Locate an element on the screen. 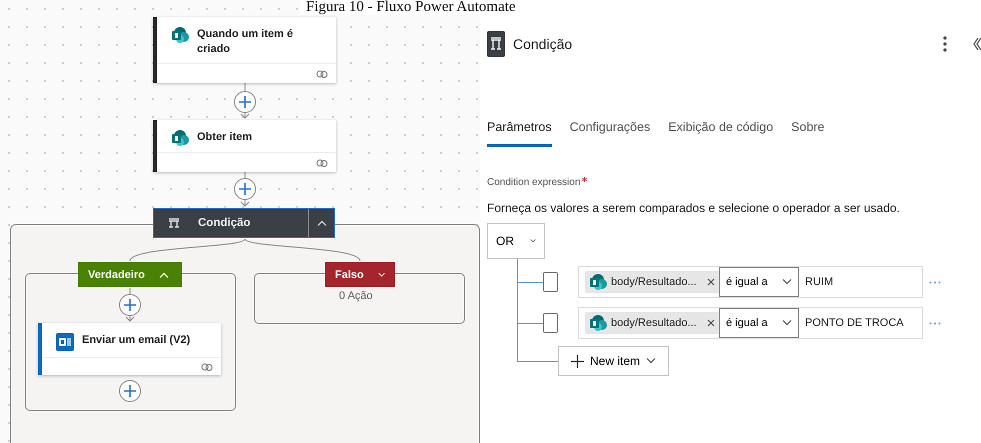  card-title: Enviar um email (V2) is located at coordinates (136, 340).